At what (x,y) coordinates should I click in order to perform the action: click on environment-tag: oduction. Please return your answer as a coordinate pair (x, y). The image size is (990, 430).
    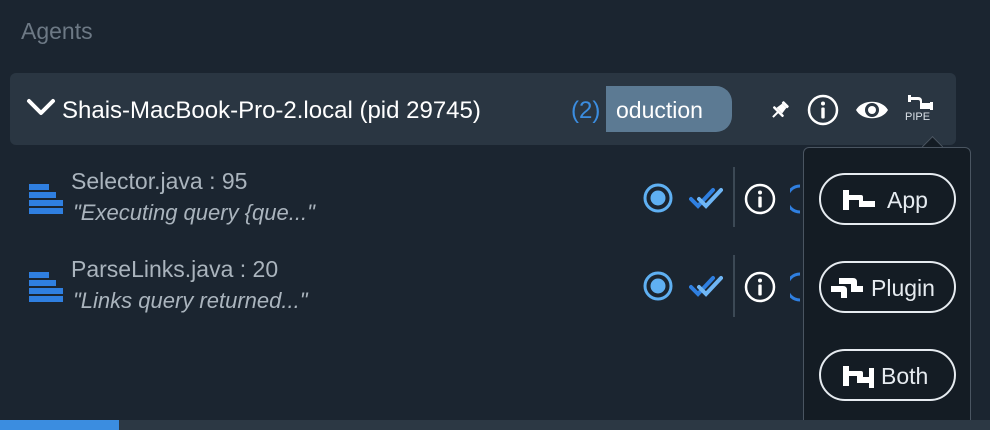
    Looking at the image, I should click on (669, 109).